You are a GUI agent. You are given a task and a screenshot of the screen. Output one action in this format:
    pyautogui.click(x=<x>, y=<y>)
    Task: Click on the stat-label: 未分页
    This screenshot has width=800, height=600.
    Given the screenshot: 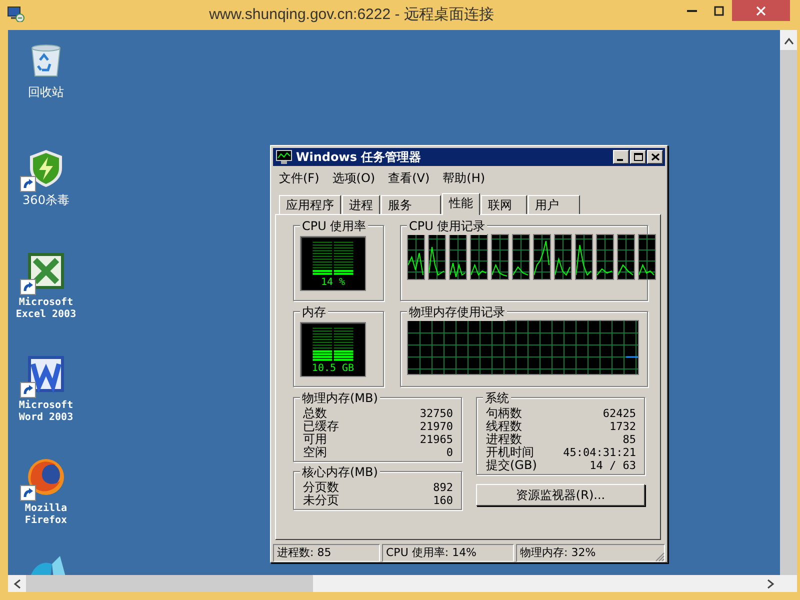 What is the action you would take?
    pyautogui.click(x=321, y=500)
    